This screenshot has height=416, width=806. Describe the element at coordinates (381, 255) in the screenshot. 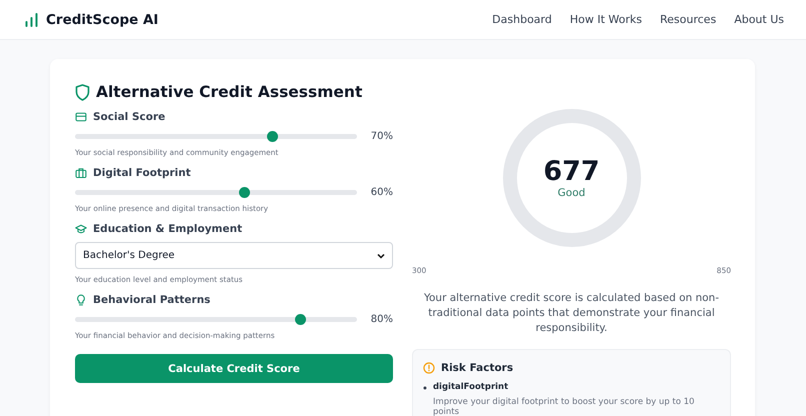

I see `caret-icon` at that location.